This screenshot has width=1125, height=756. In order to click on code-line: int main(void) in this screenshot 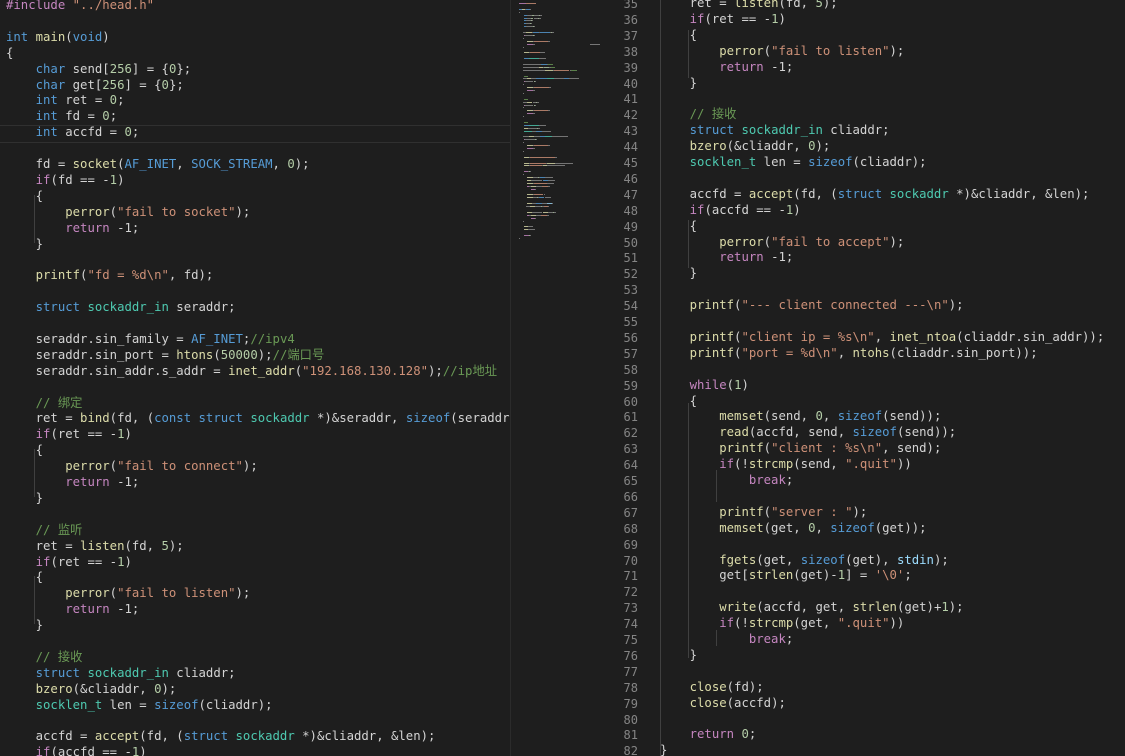, I will do `click(58, 38)`.